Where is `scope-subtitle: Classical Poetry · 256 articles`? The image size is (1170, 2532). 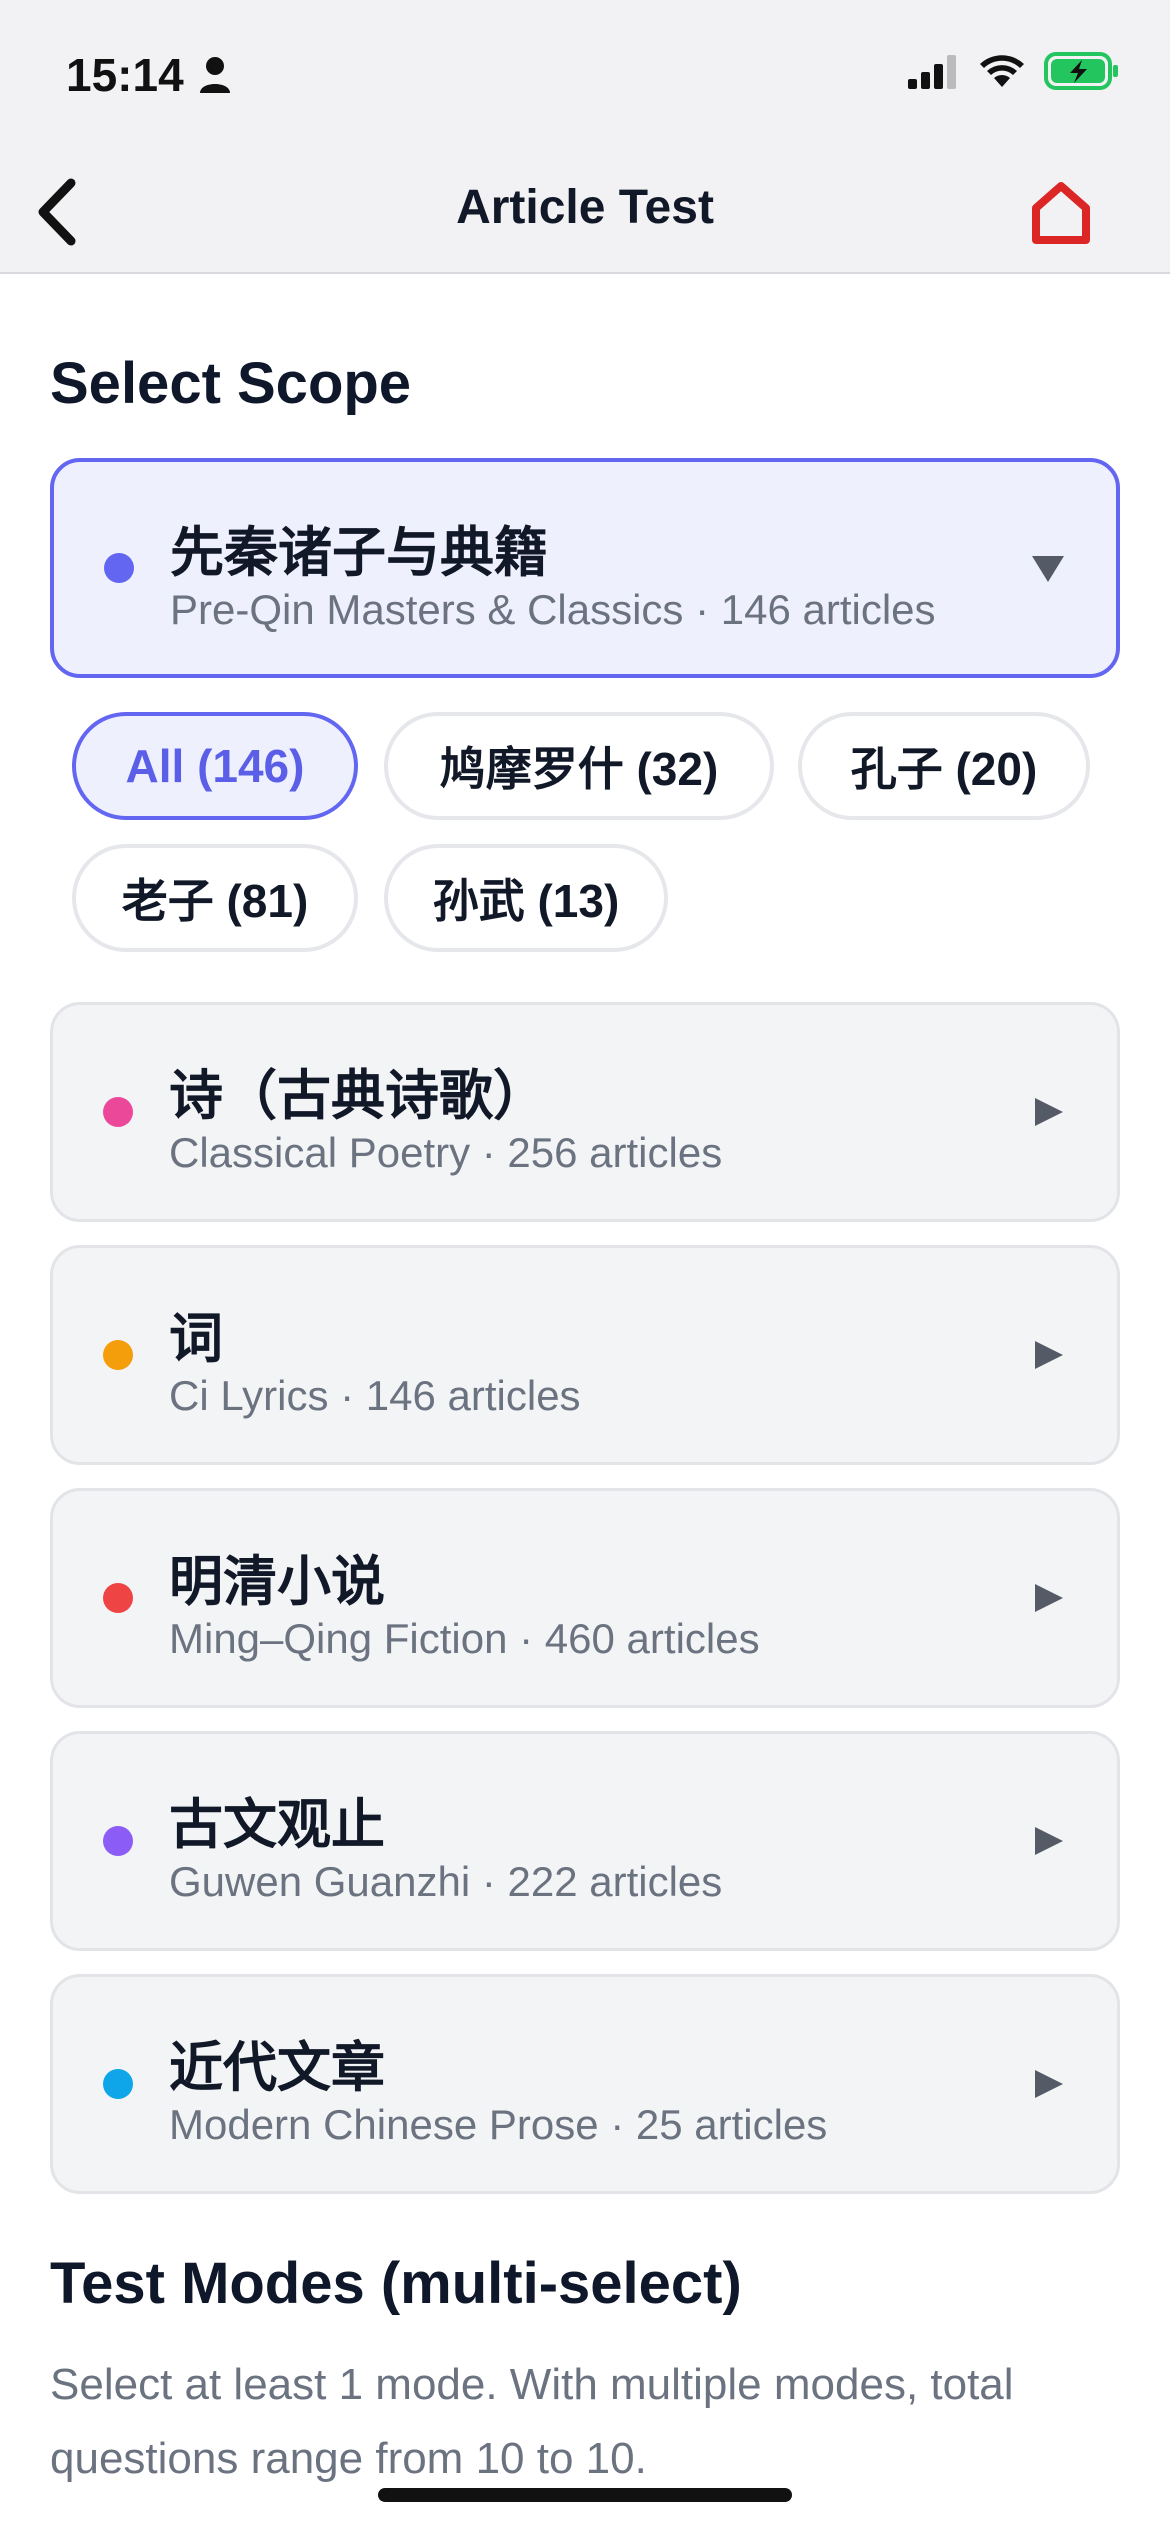
scope-subtitle: Classical Poetry · 256 articles is located at coordinates (446, 1152).